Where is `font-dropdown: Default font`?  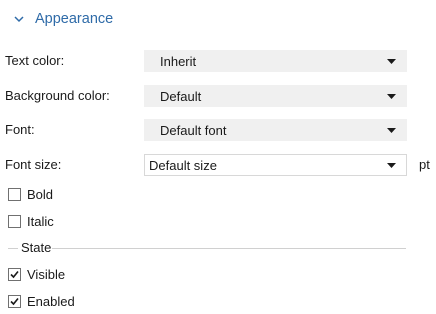
font-dropdown: Default font is located at coordinates (275, 130).